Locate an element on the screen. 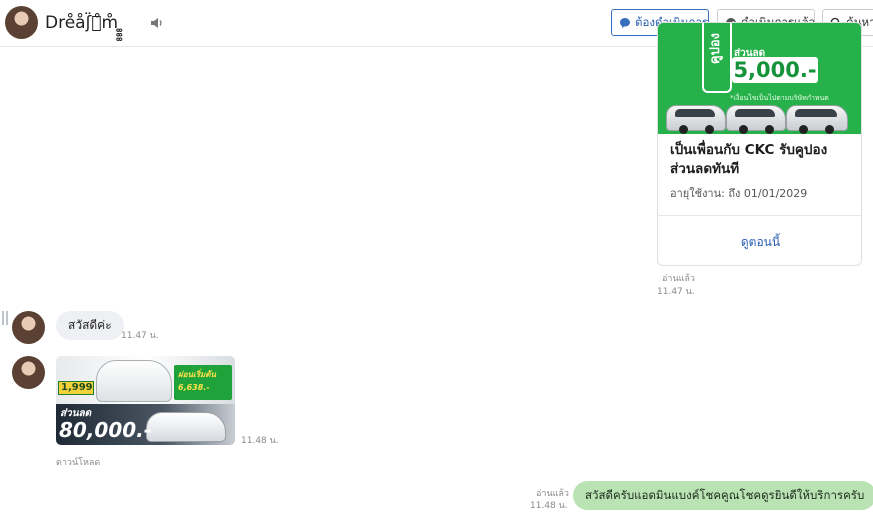  coupon-card-validity: อายุใช้งาน: ถึง 01/01/2029 is located at coordinates (739, 193).